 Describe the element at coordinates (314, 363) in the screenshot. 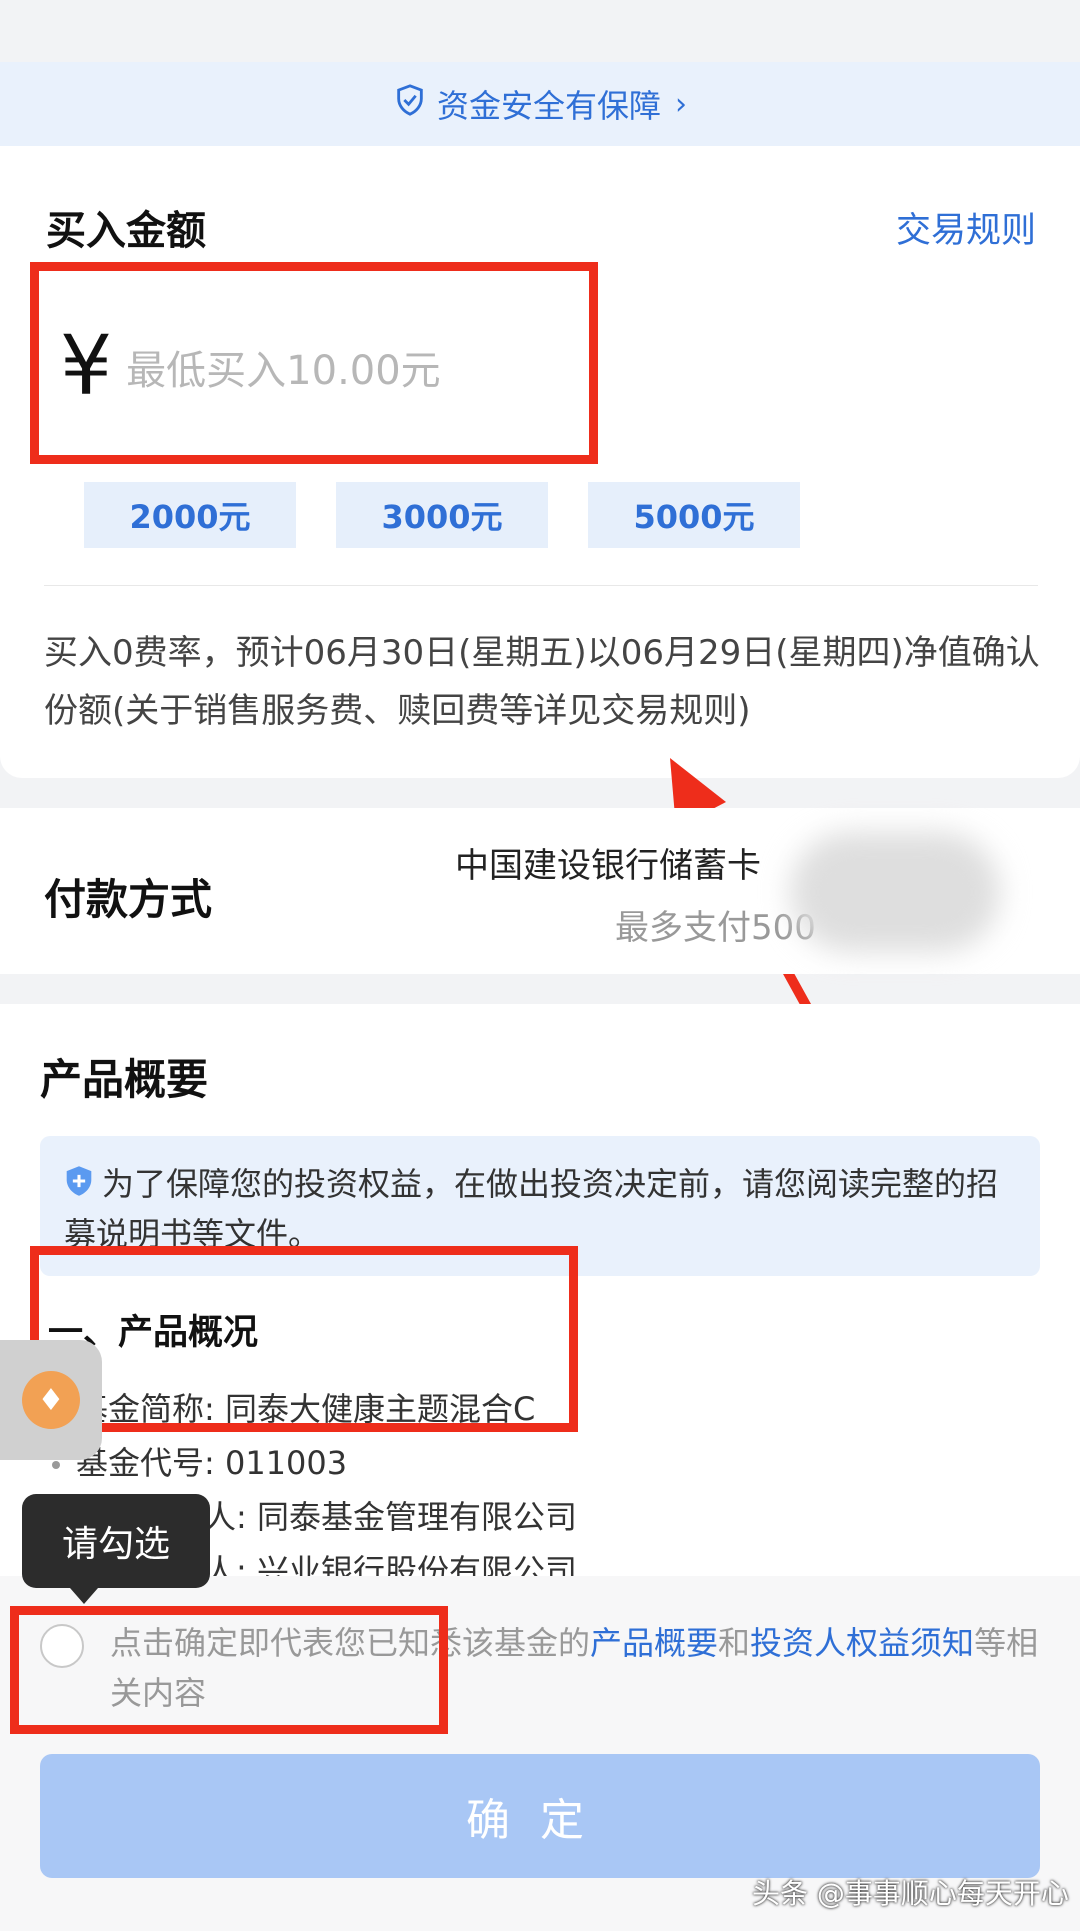

I see `annotation-box-amount` at that location.